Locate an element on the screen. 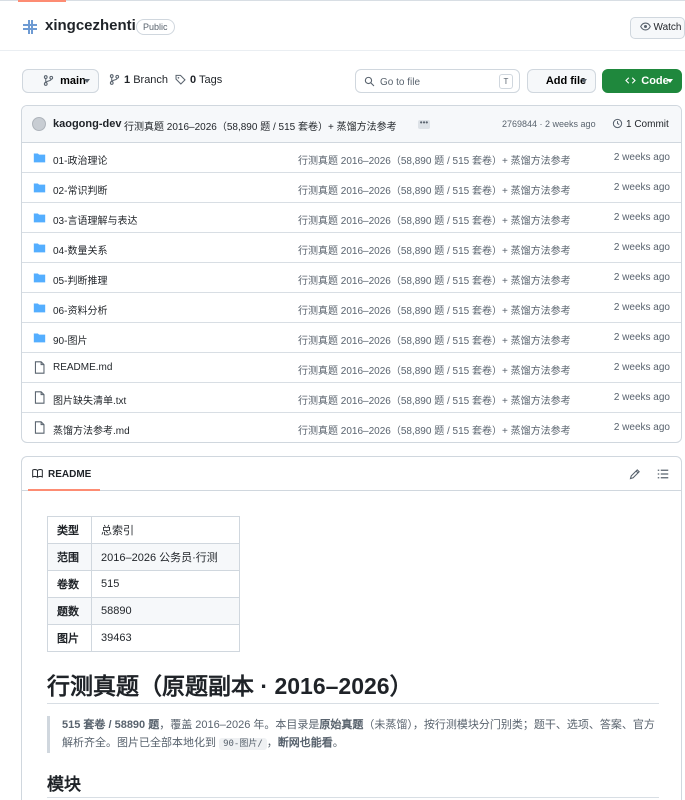 This screenshot has width=685, height=800. branches-link: 1 Branch is located at coordinates (138, 80).